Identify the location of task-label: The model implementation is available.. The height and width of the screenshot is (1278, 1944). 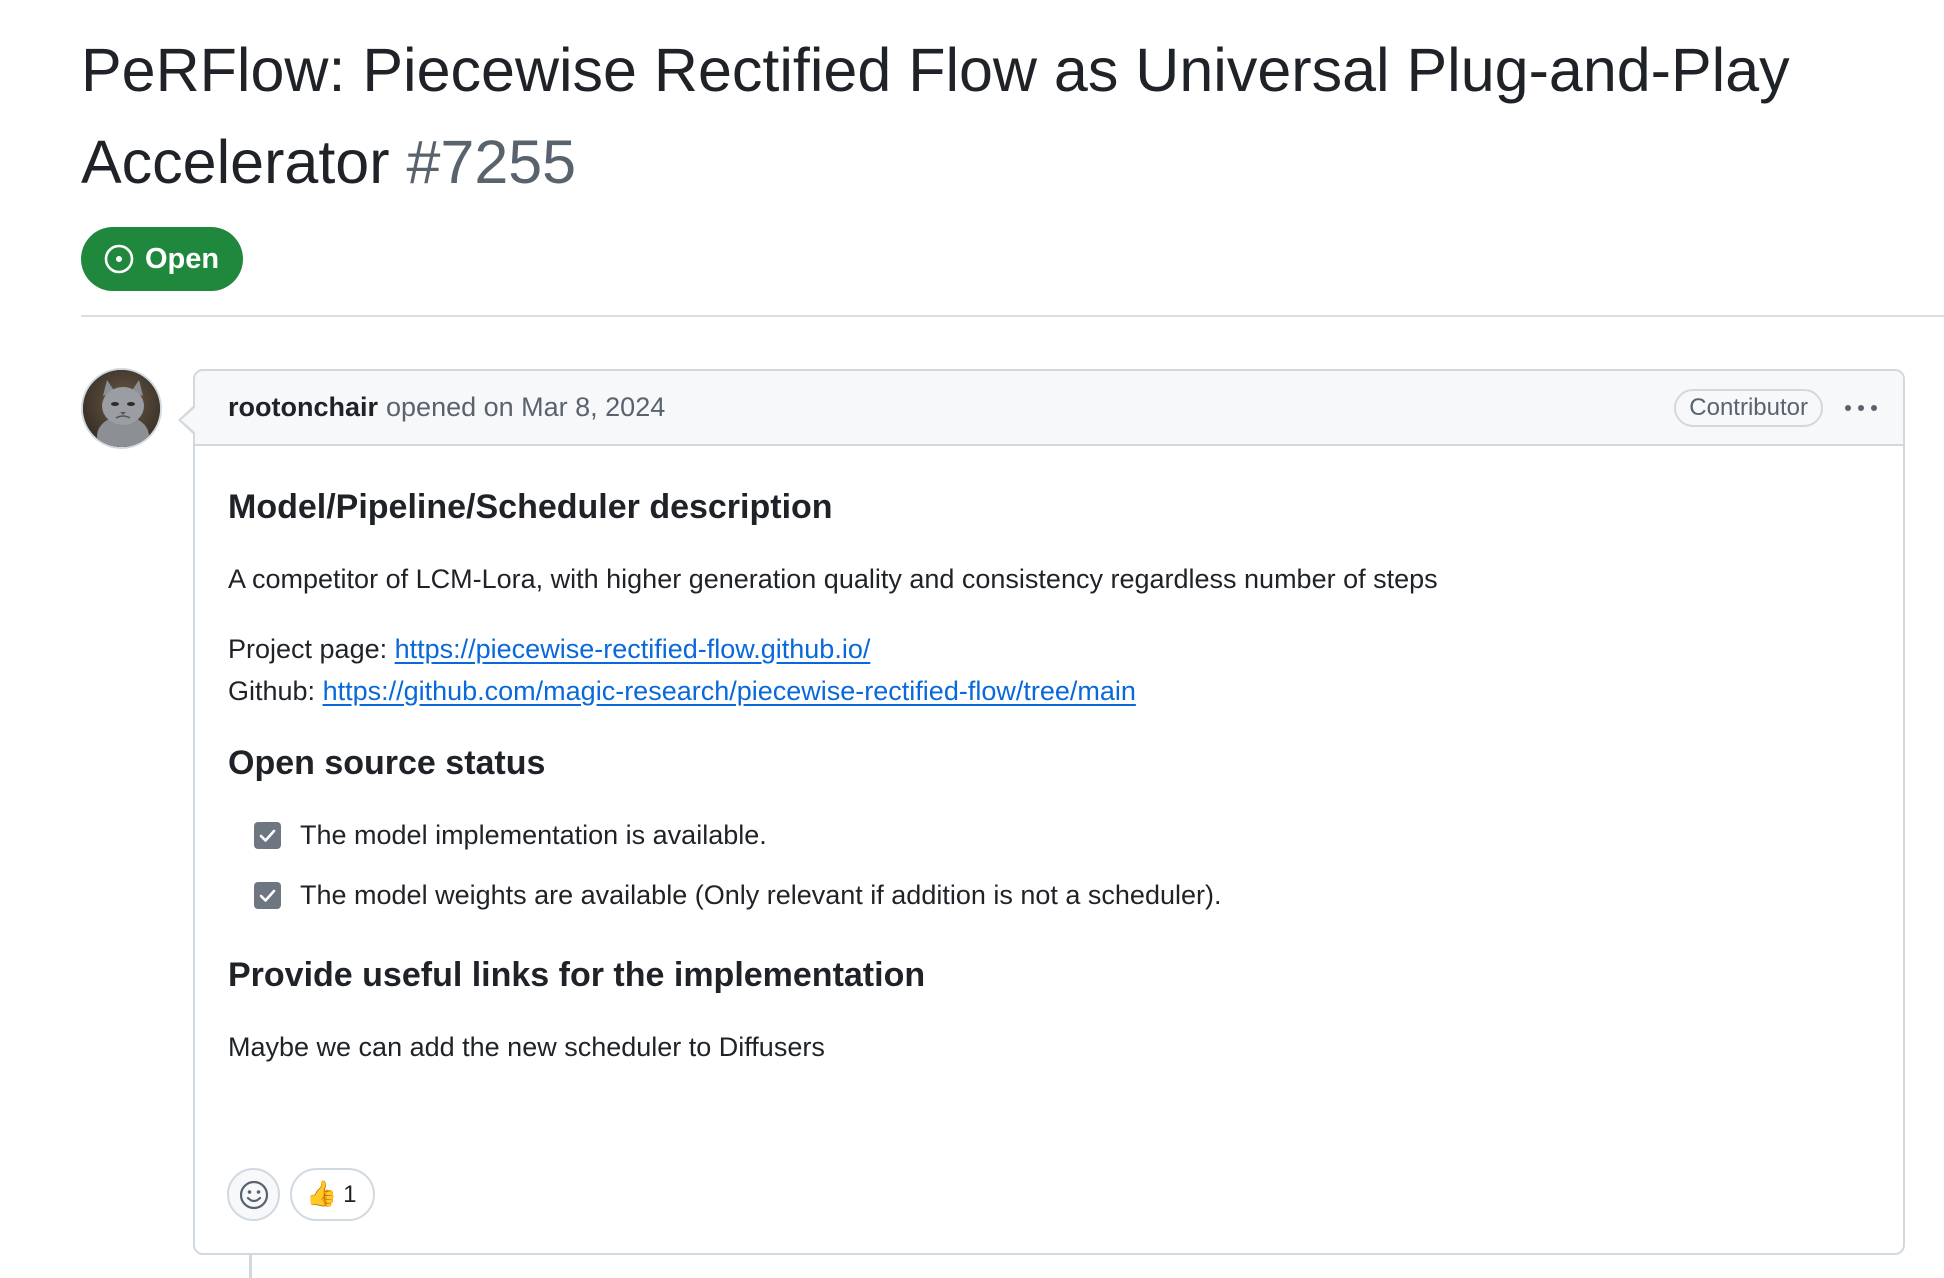
(533, 835).